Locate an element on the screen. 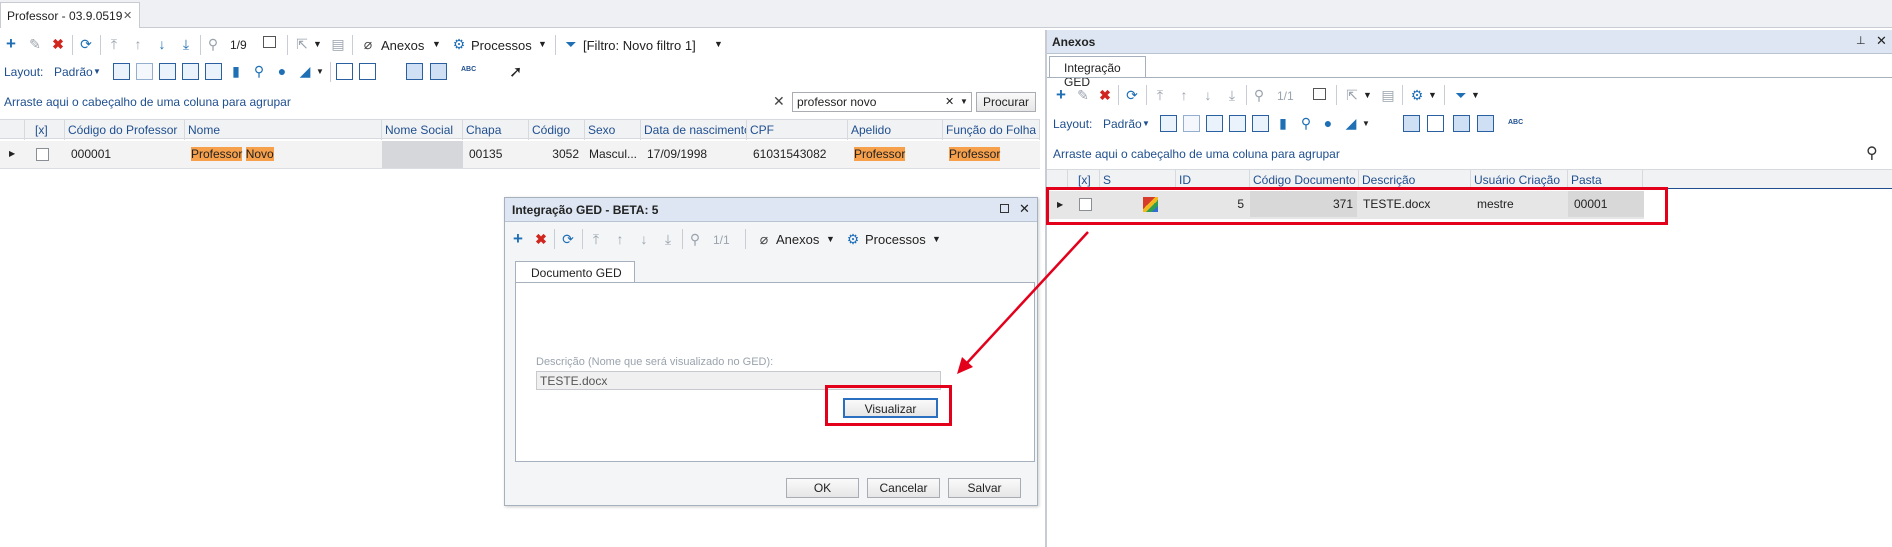 The image size is (1892, 547). arrow-line is located at coordinates (1027, 298).